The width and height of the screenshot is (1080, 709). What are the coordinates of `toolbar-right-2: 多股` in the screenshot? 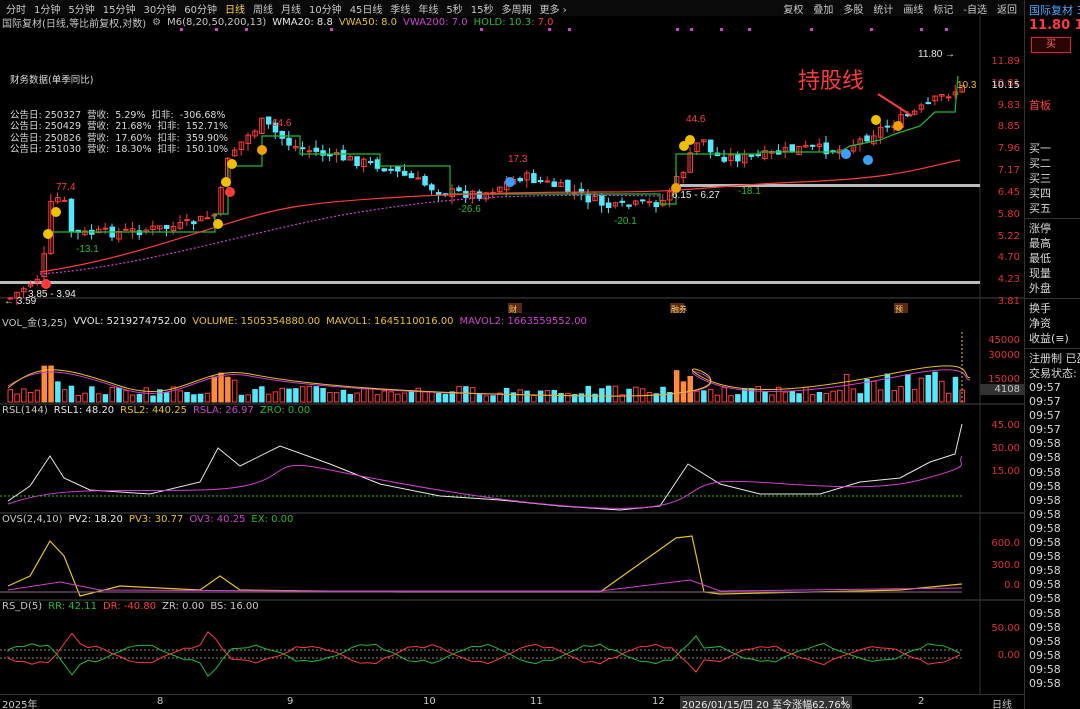 It's located at (853, 8).